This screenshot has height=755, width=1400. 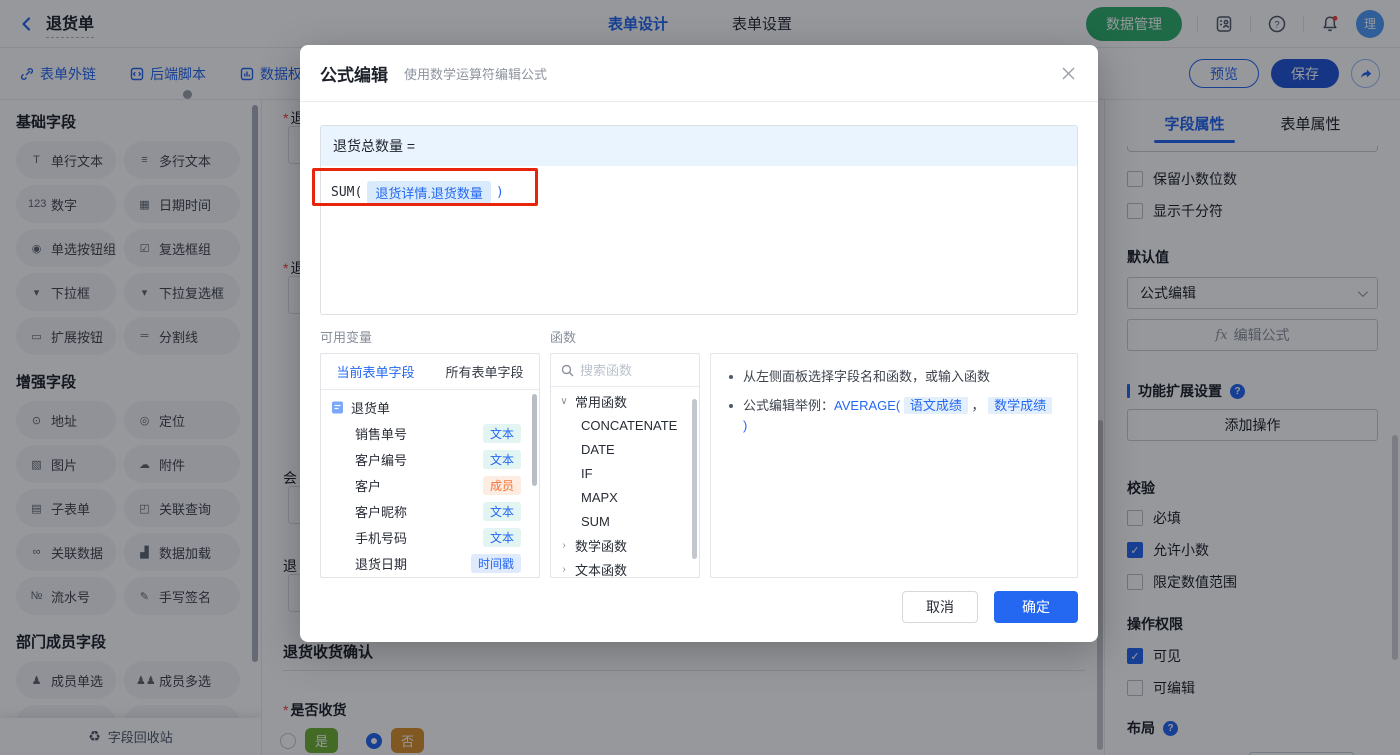 I want to click on variable-field-name: 手机号码, so click(x=381, y=538).